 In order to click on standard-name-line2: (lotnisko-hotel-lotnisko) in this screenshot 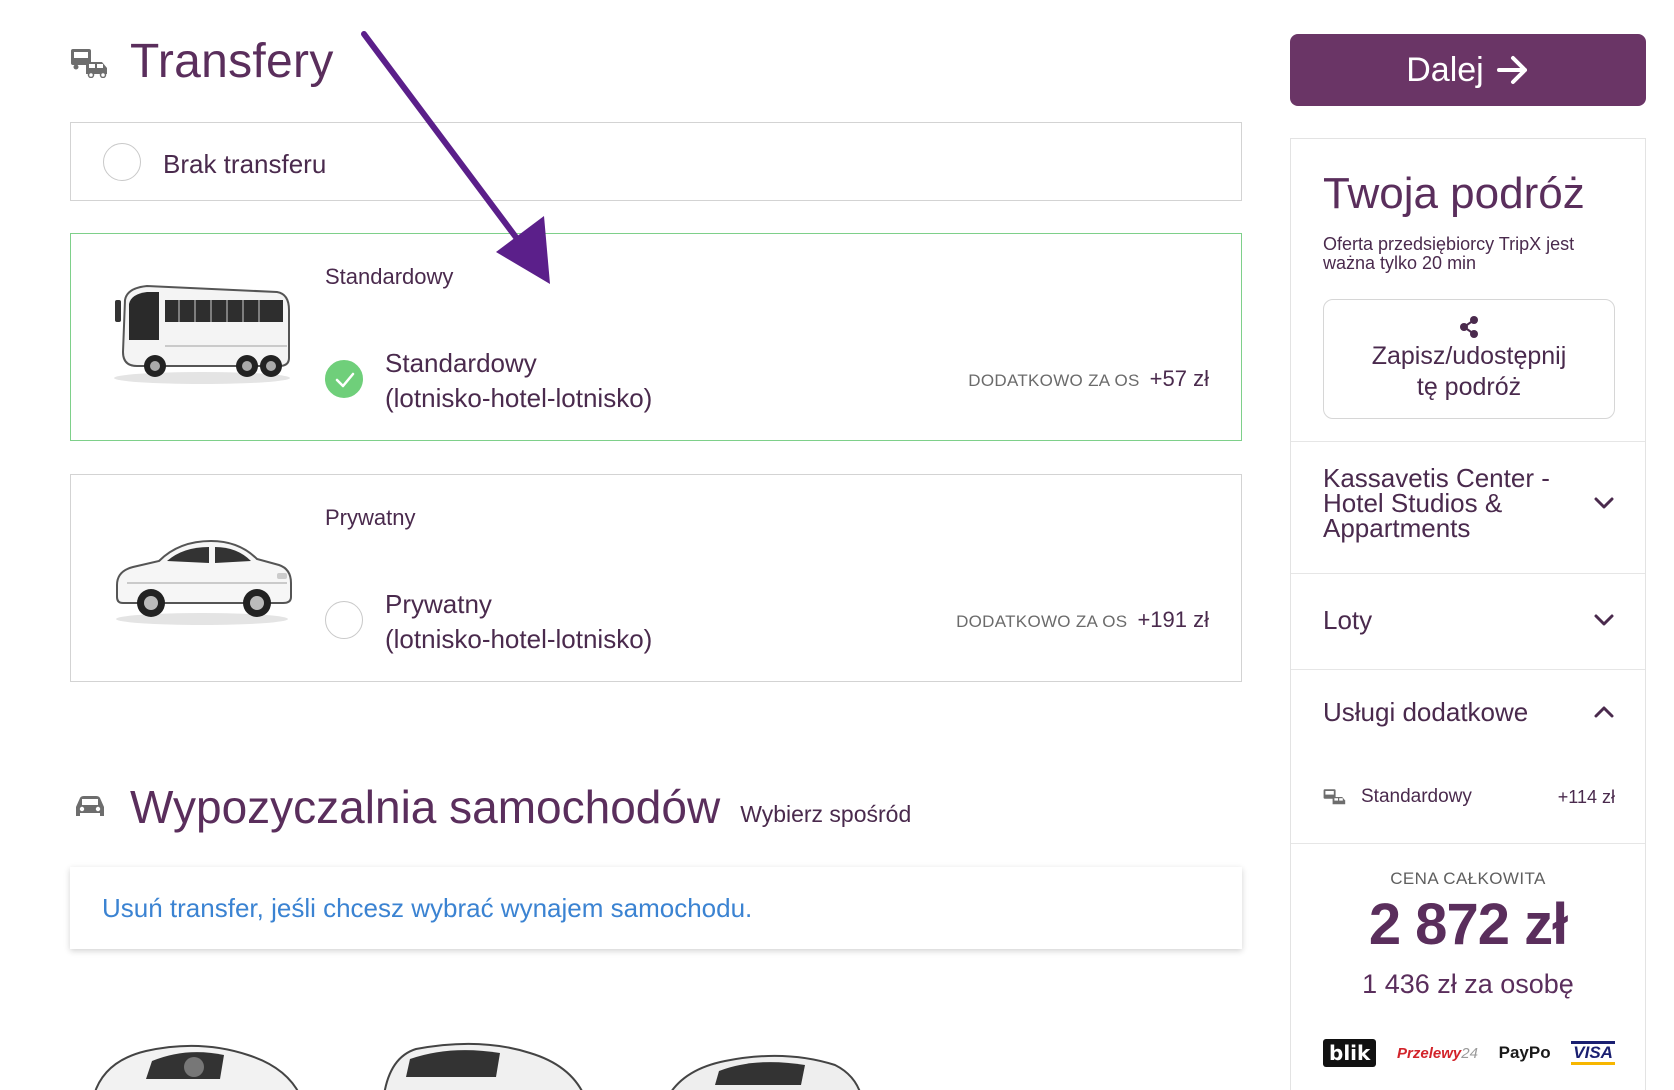, I will do `click(519, 398)`.